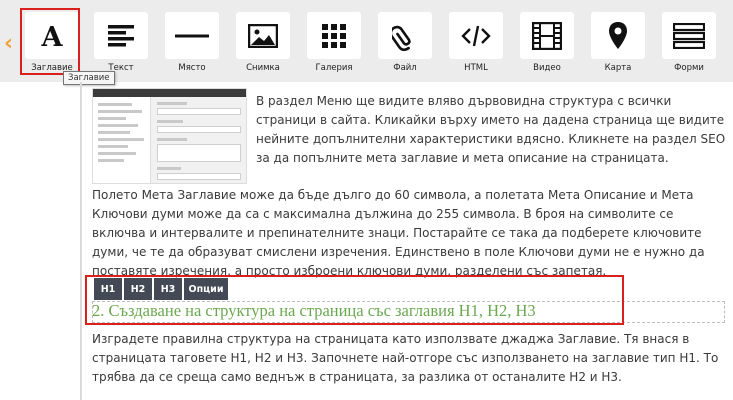  I want to click on chevron-left-icon: ‹, so click(11, 44).